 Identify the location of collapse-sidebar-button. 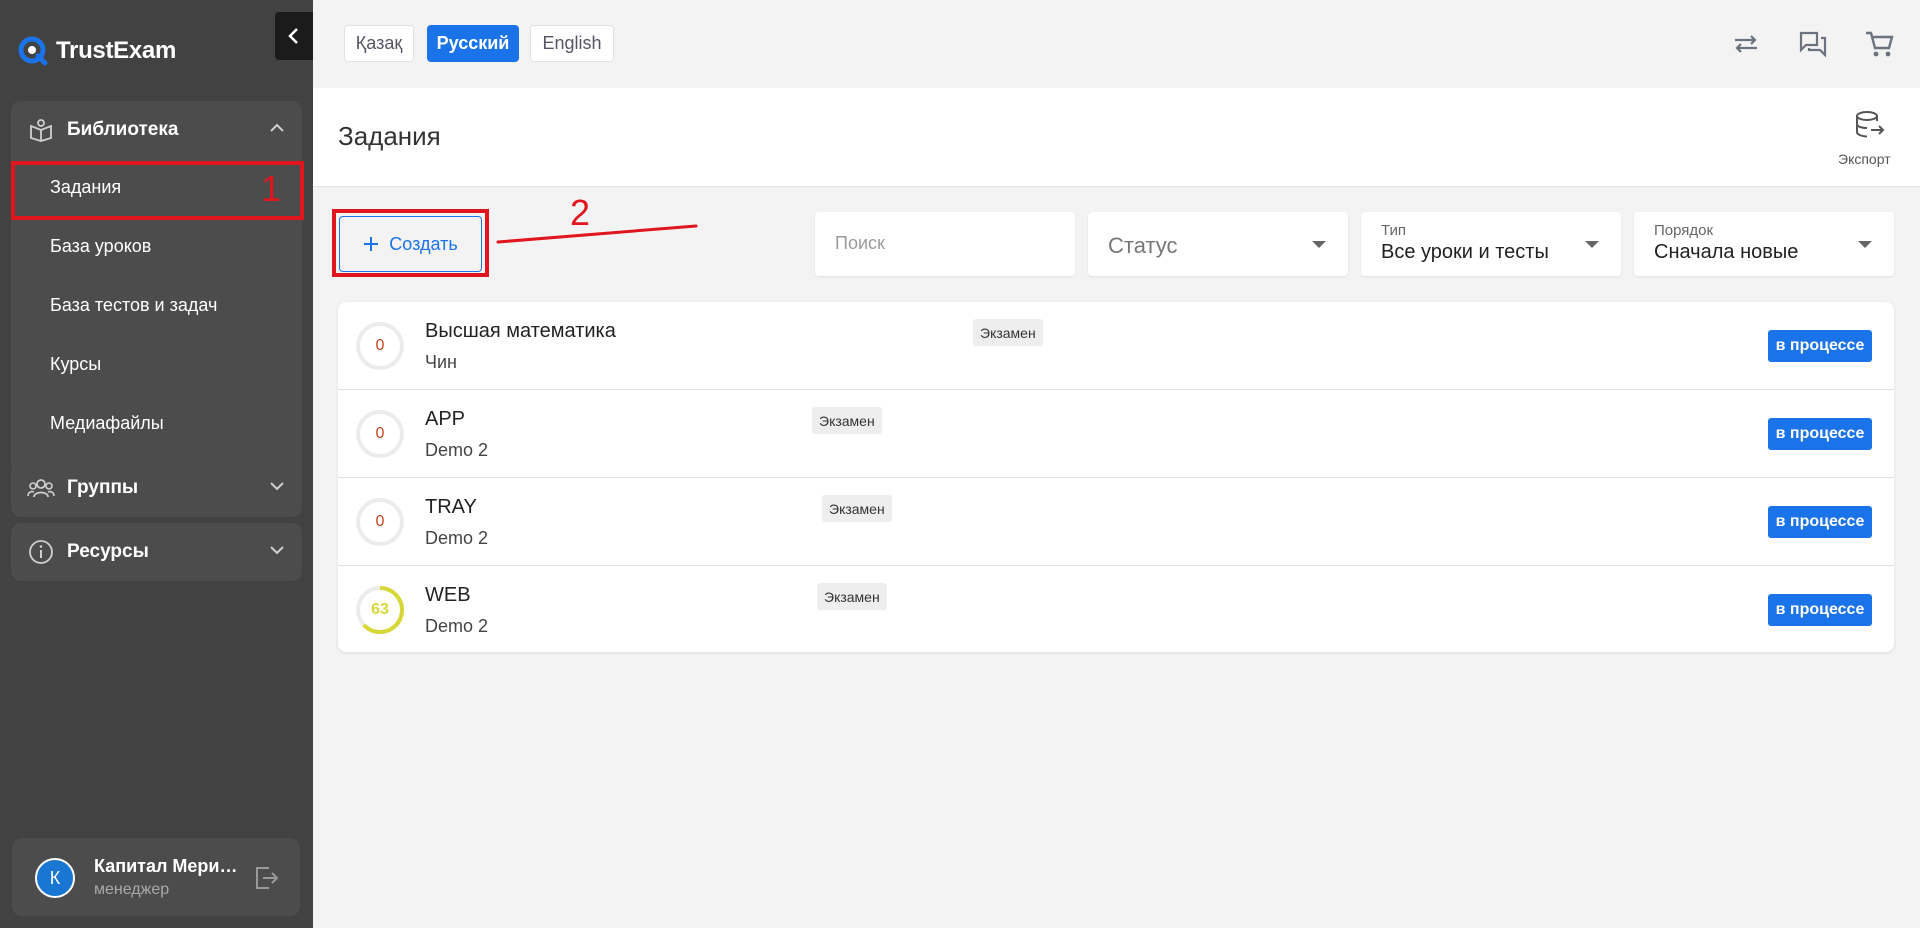
(294, 36).